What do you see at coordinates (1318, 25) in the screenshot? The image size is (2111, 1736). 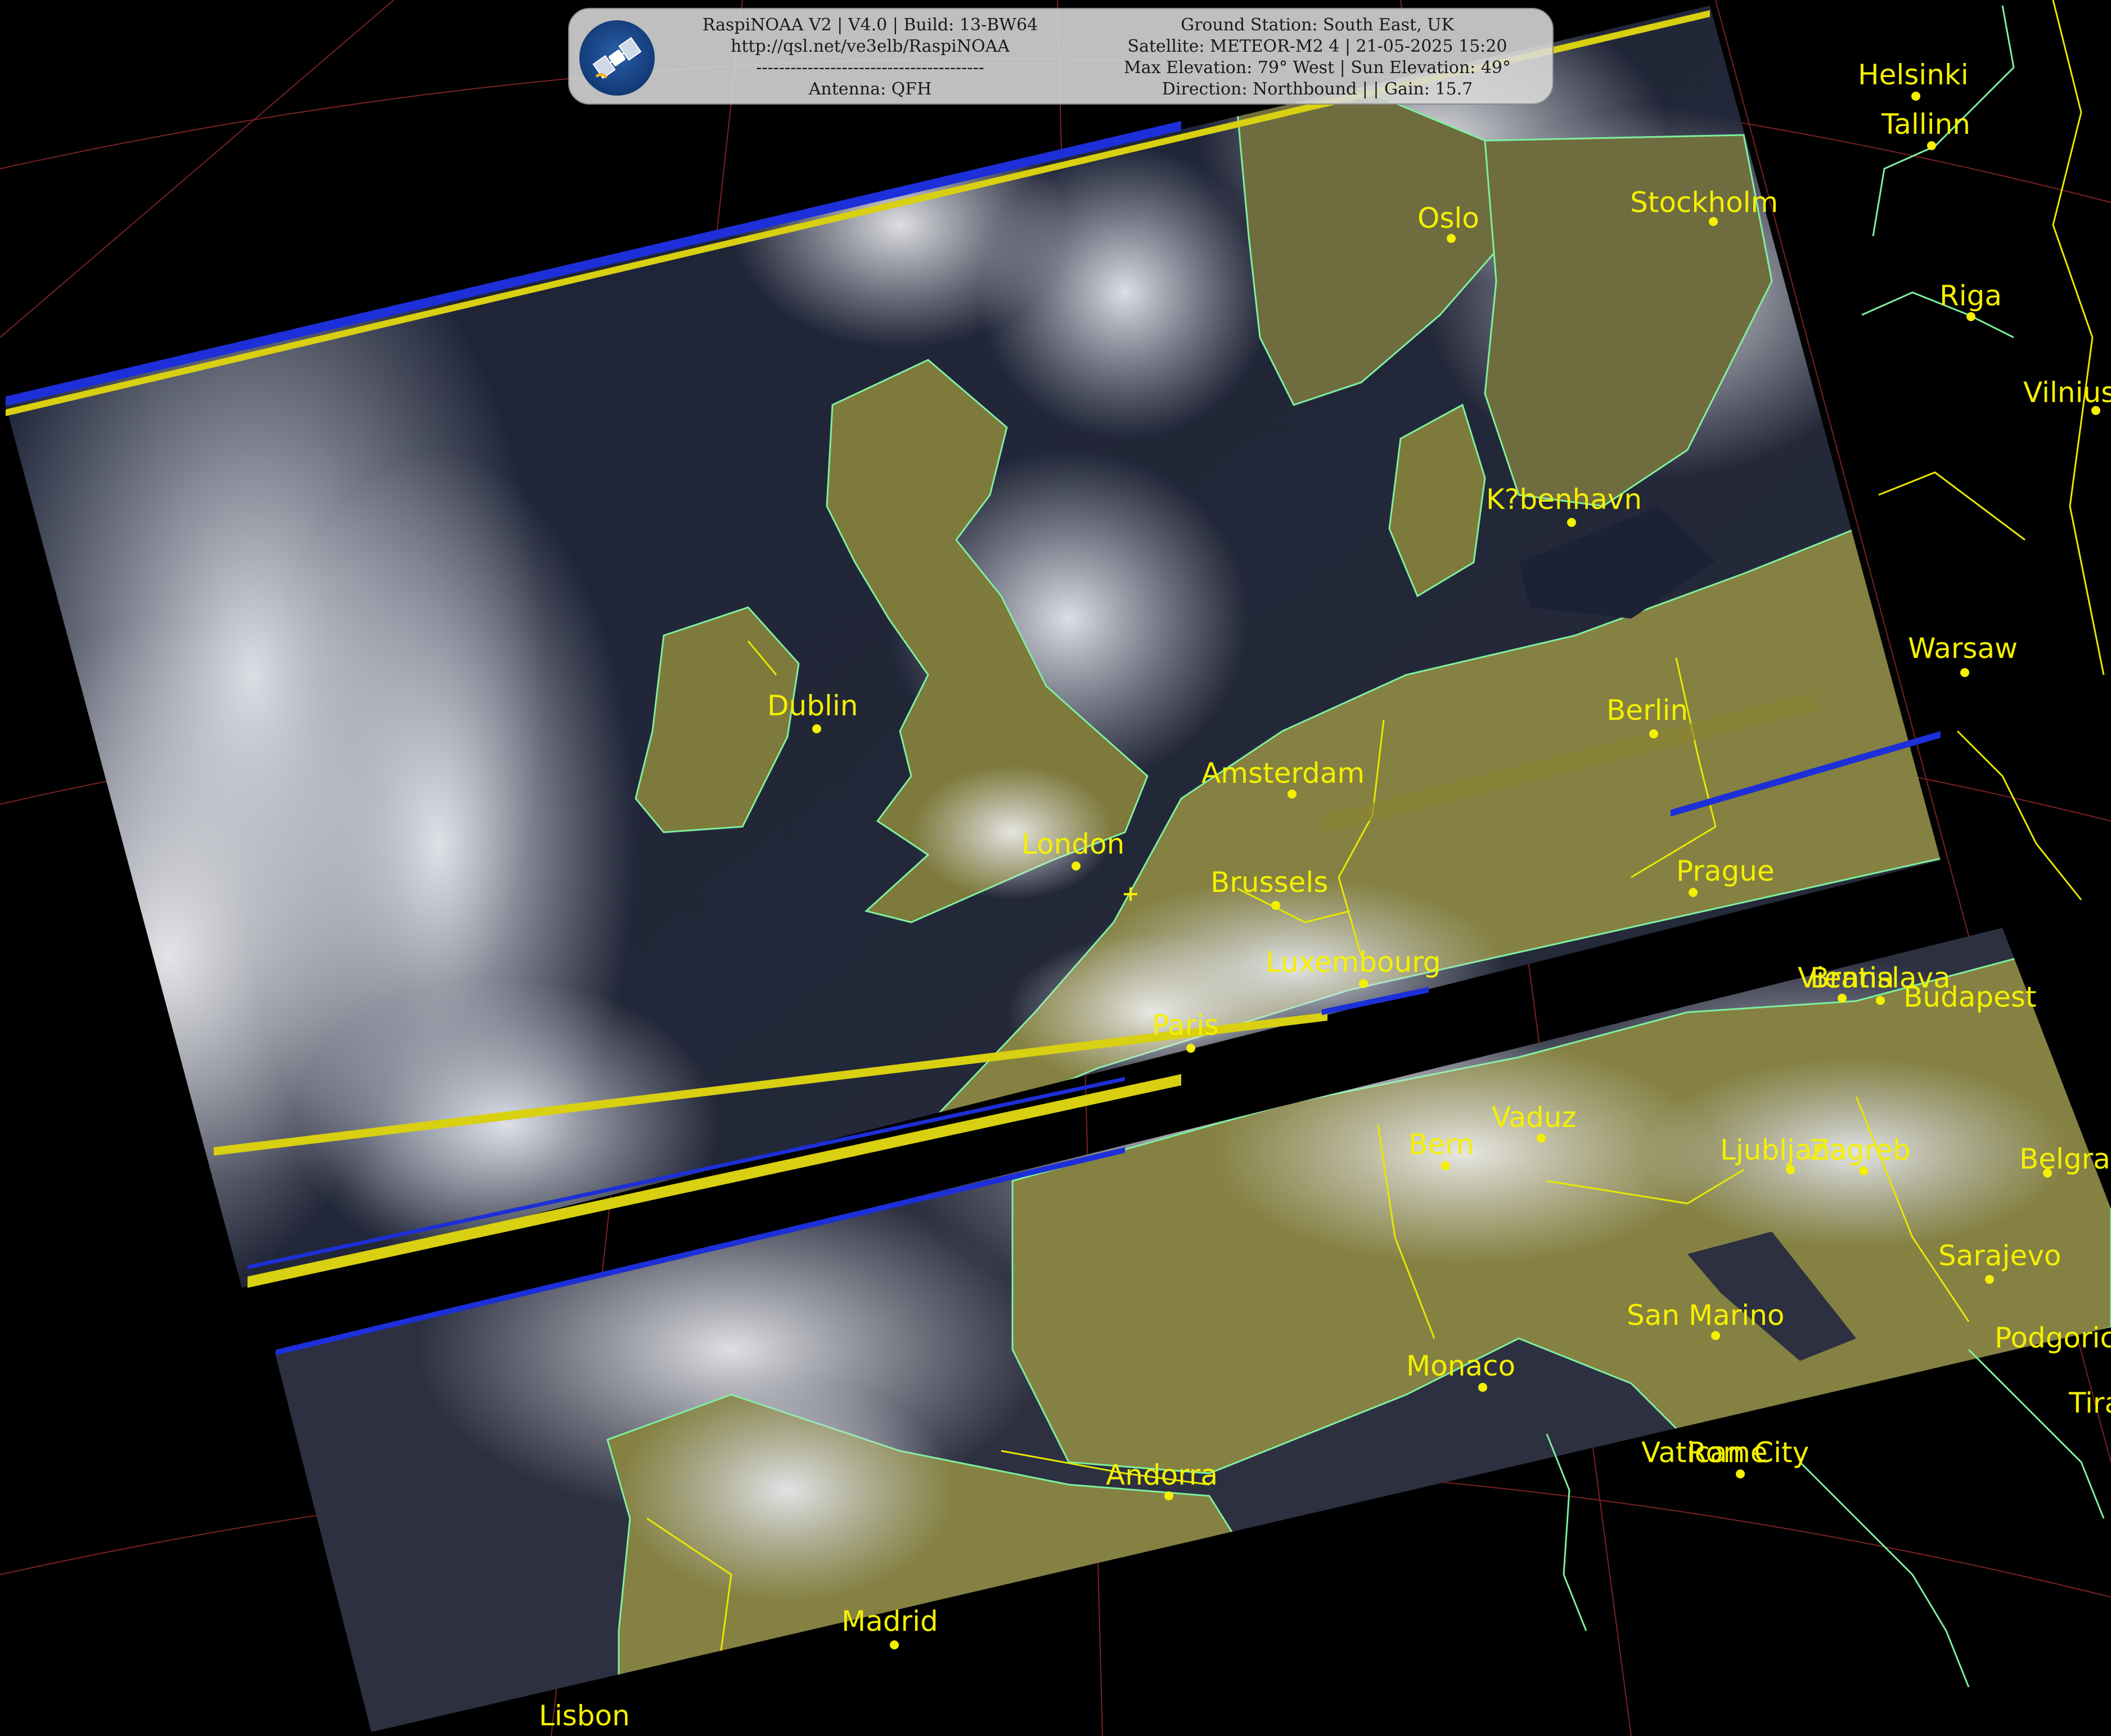 I see `ground-station-info: Ground Station: South East, UK` at bounding box center [1318, 25].